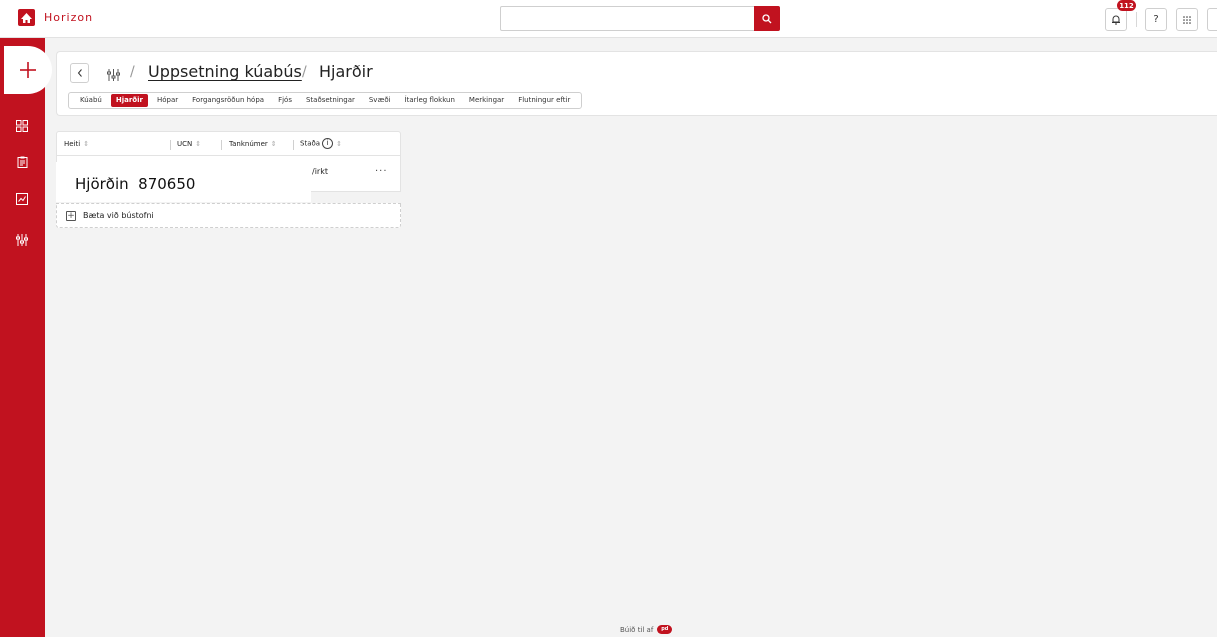 Image resolution: width=1217 pixels, height=637 pixels. What do you see at coordinates (228, 215) in the screenshot?
I see `add-herd-button: + Bæta við bústofni` at bounding box center [228, 215].